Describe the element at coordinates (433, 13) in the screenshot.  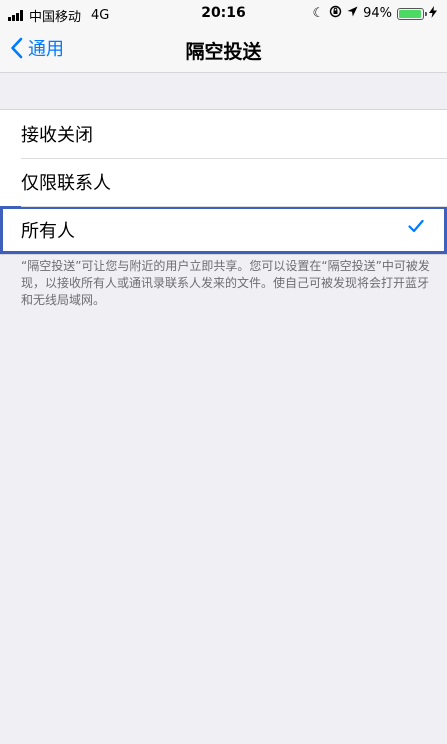
I see `charging-icon` at that location.